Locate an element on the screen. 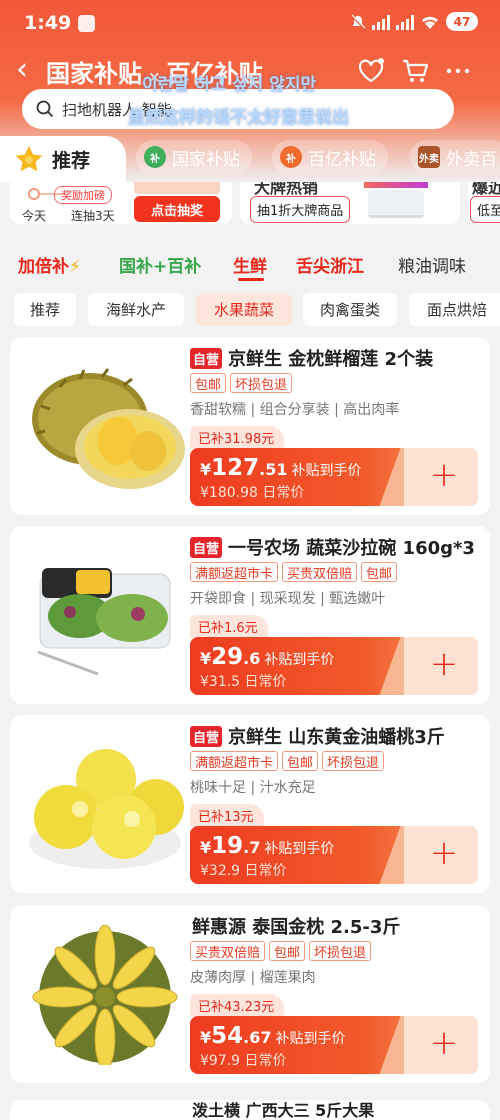  yellow-peach-image is located at coordinates (106, 809).